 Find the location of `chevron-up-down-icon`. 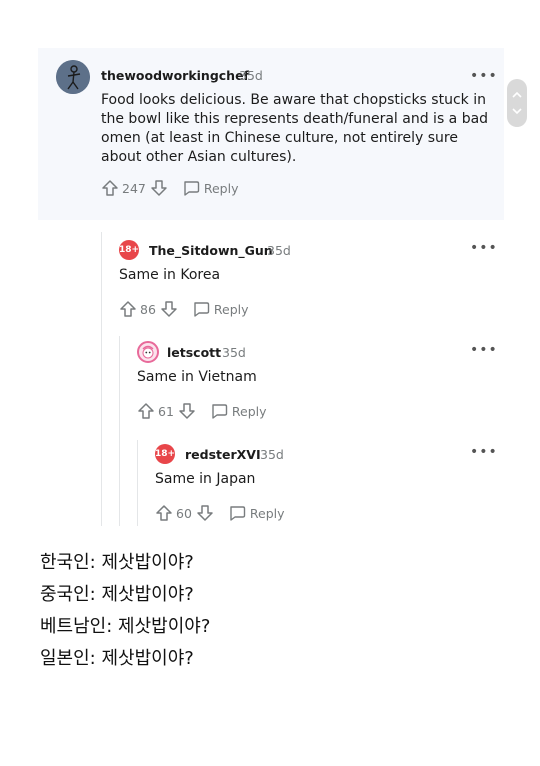

chevron-up-down-icon is located at coordinates (517, 103).